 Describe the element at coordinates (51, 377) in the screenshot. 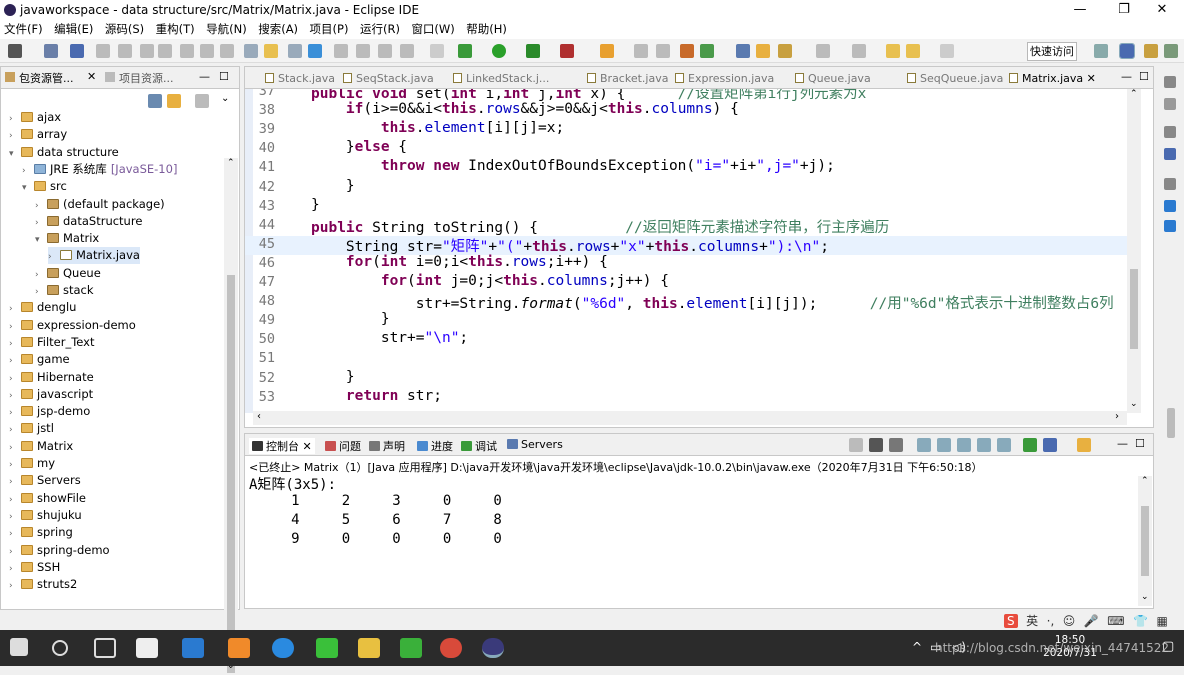

I see `tree-item: › Hibernate` at that location.